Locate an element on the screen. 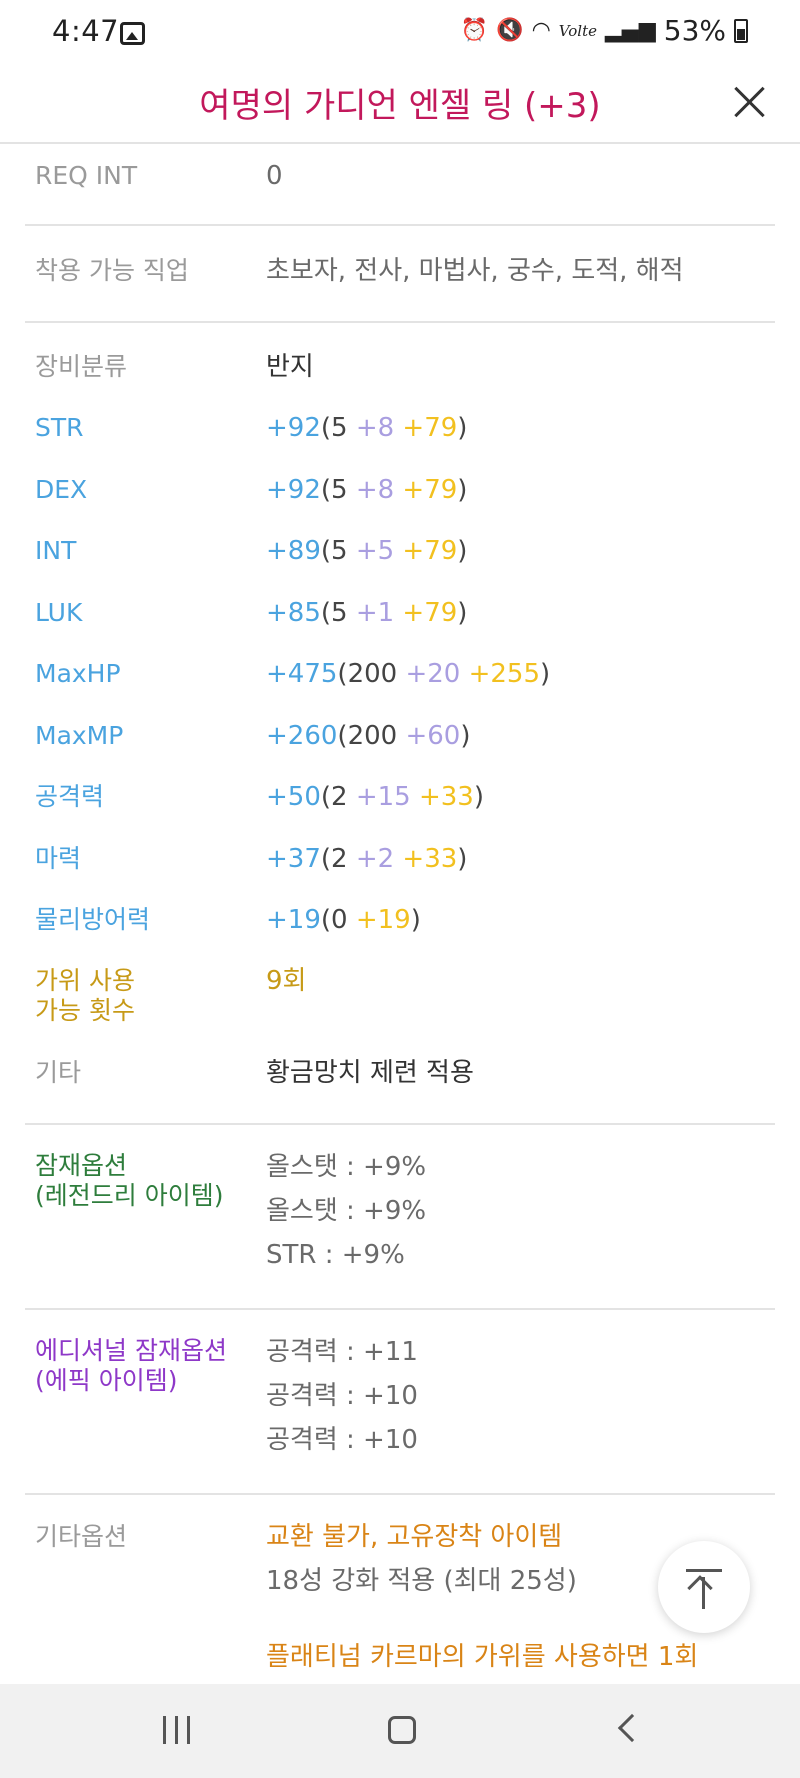  stat-label: MaxMP is located at coordinates (79, 735).